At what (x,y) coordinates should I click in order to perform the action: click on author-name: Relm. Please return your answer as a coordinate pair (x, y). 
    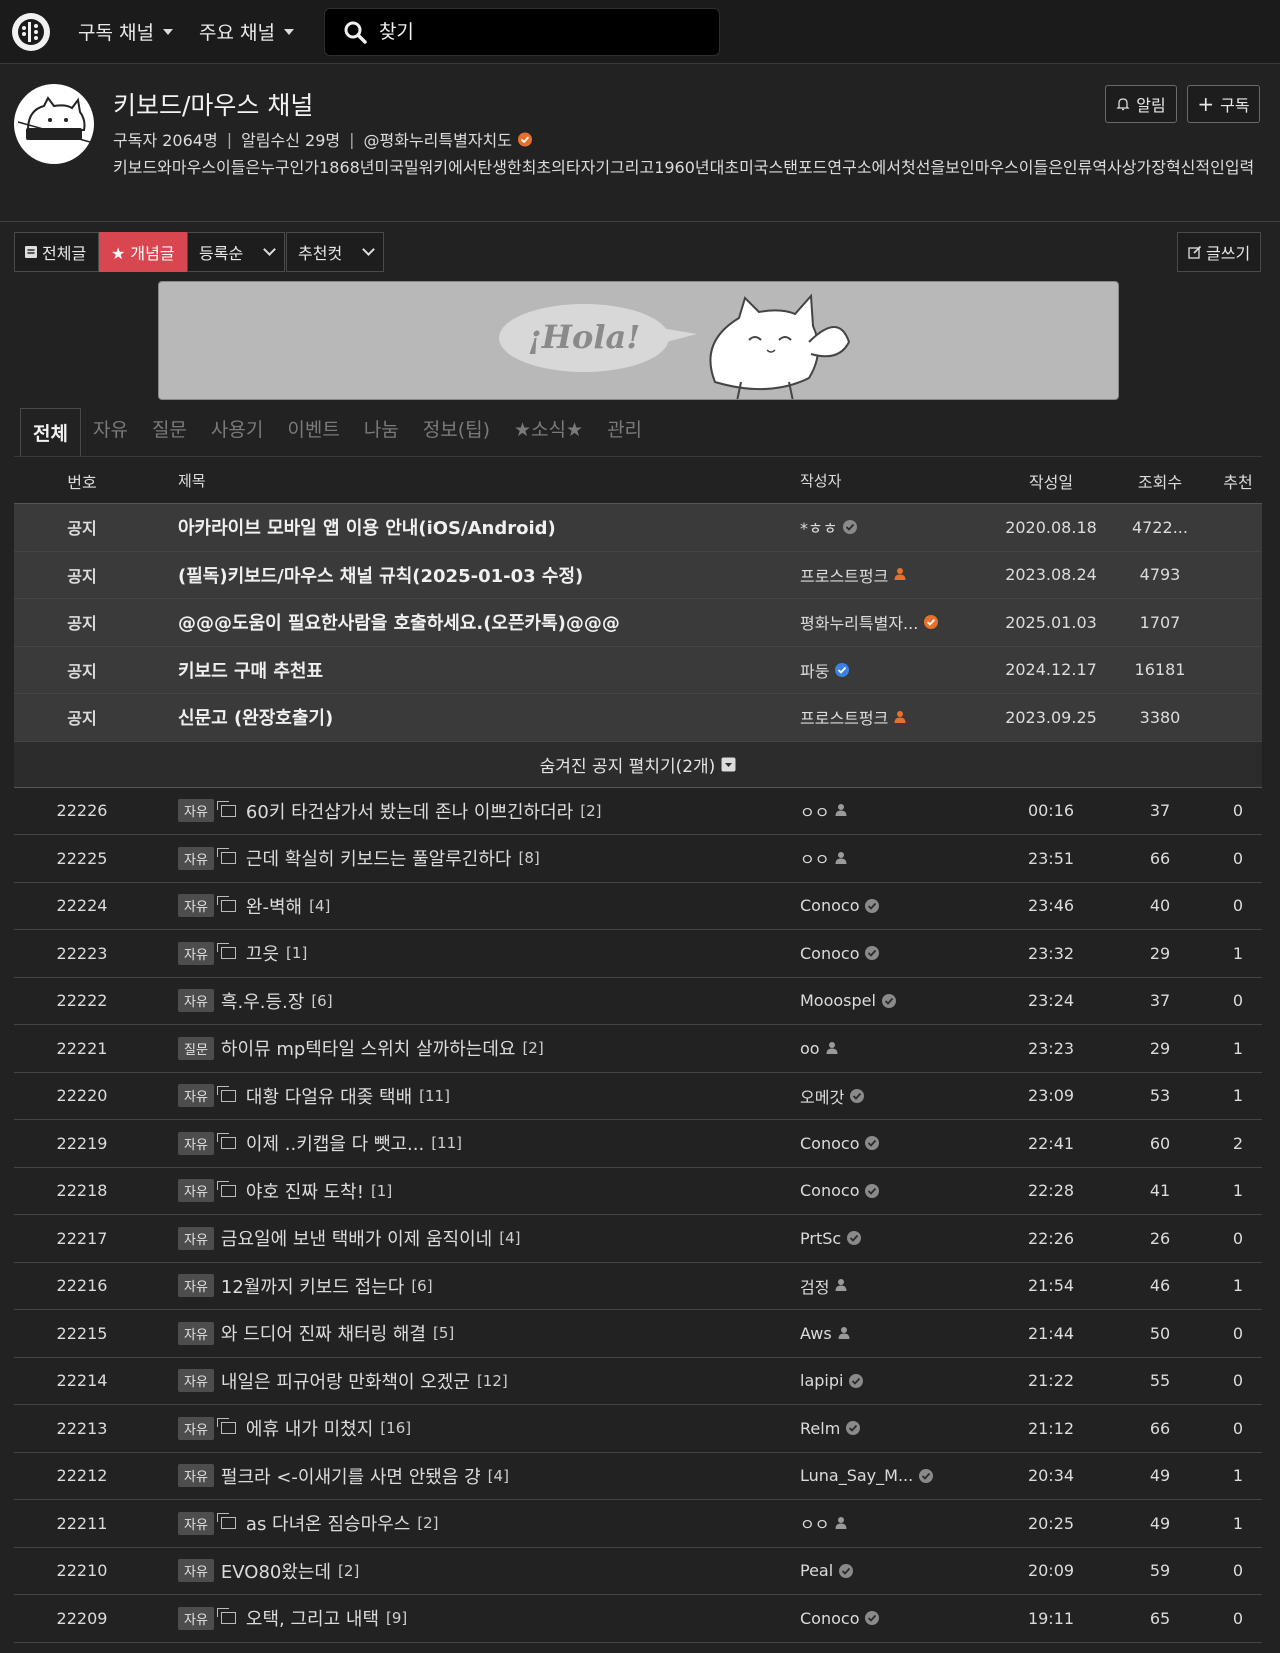
    Looking at the image, I should click on (820, 1428).